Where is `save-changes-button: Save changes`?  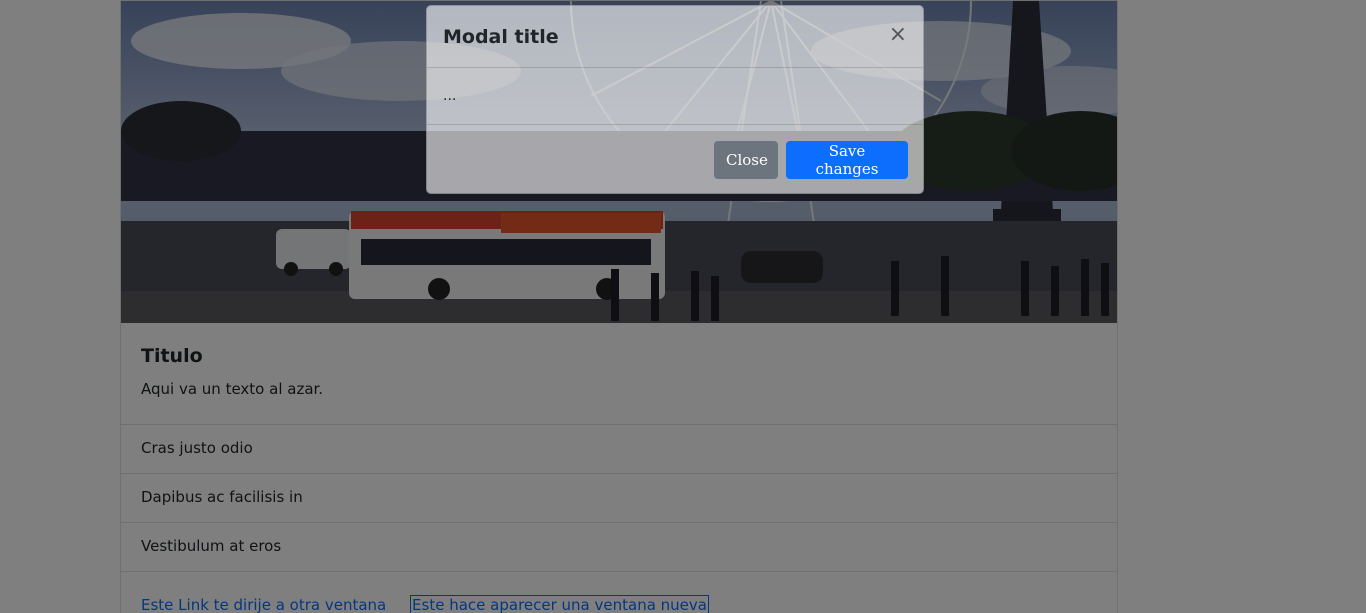
save-changes-button: Save changes is located at coordinates (847, 160).